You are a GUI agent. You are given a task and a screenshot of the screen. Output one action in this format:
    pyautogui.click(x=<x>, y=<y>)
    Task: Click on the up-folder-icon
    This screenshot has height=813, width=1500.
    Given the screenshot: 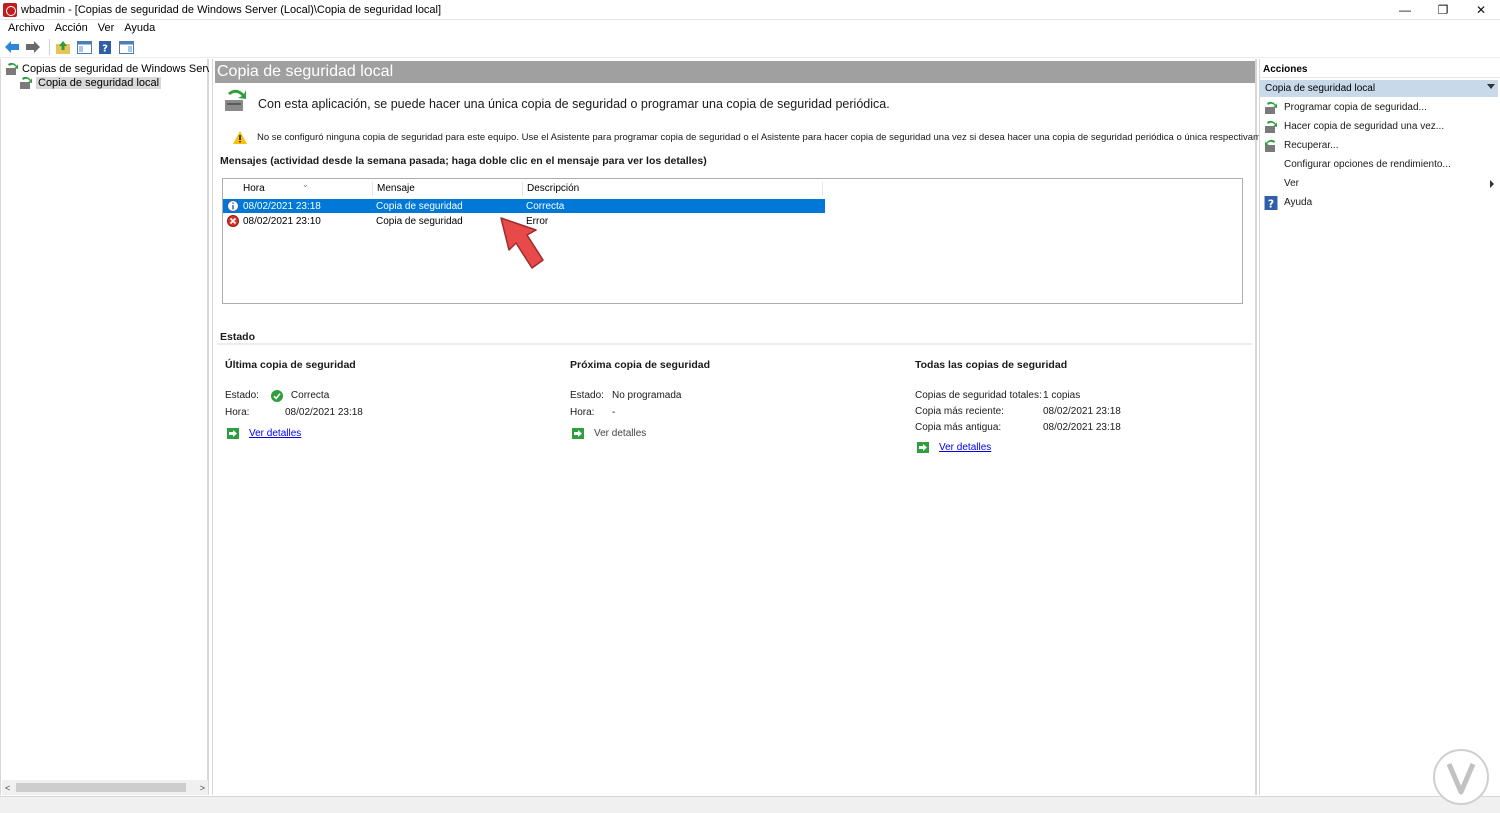 What is the action you would take?
    pyautogui.click(x=63, y=47)
    